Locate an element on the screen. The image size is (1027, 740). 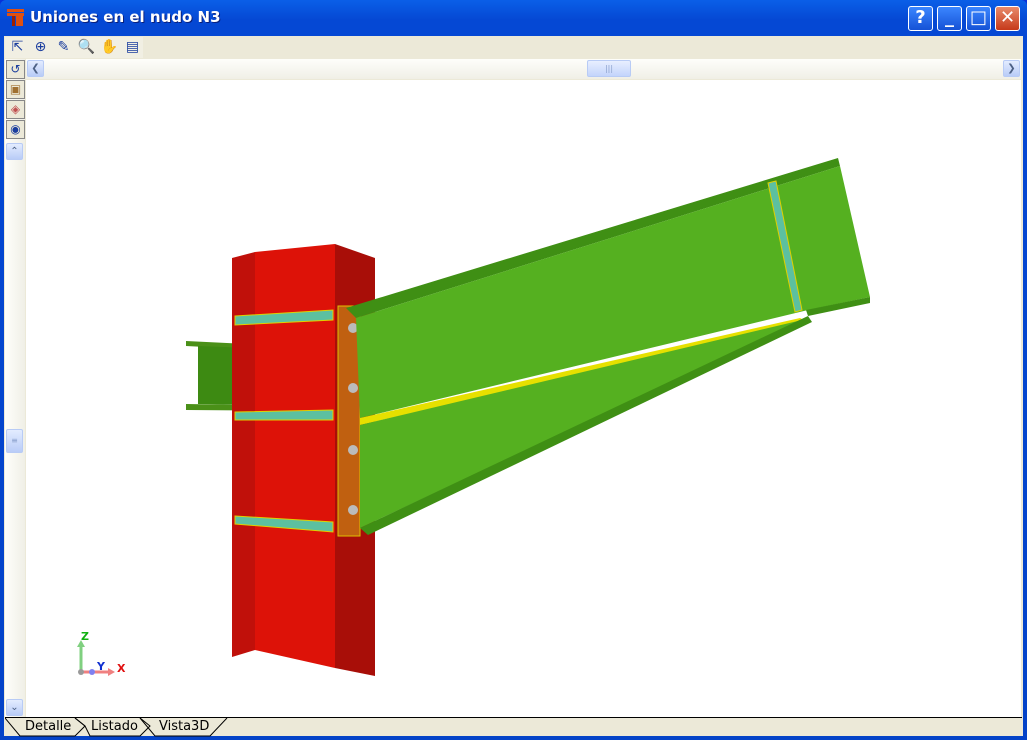
maximize-button: □ is located at coordinates (978, 18).